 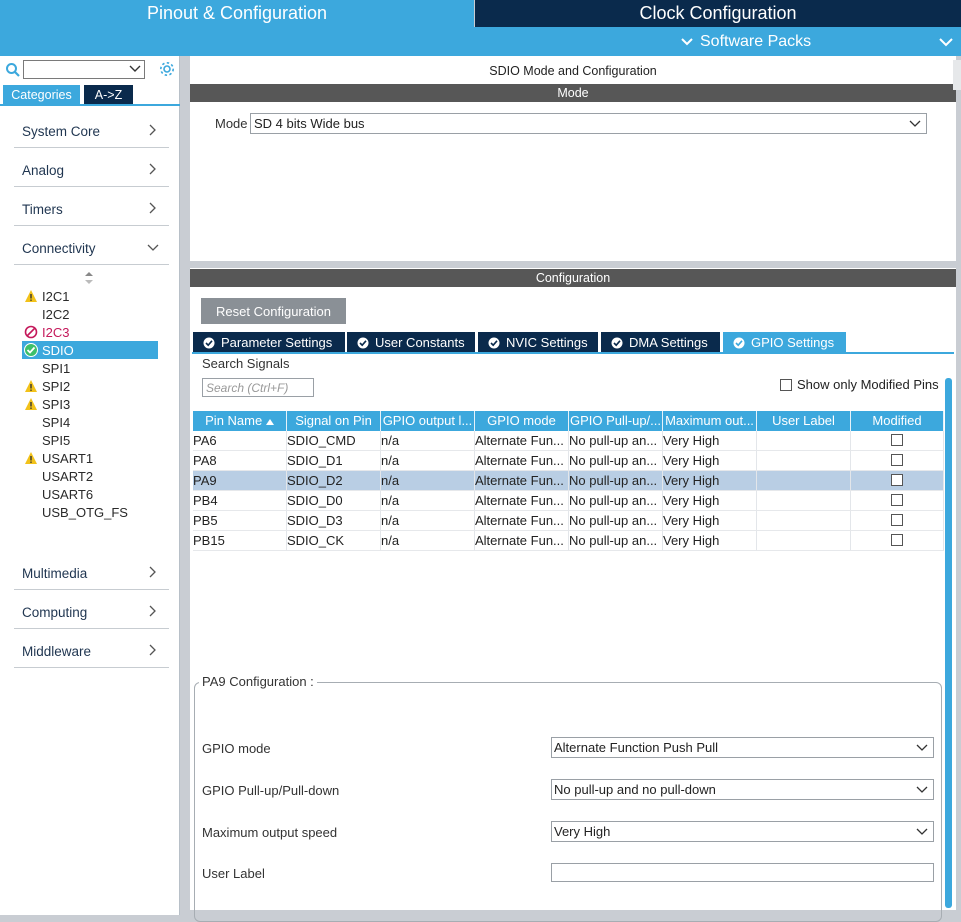 What do you see at coordinates (91, 573) in the screenshot?
I see `category-multimedia: Multimedia` at bounding box center [91, 573].